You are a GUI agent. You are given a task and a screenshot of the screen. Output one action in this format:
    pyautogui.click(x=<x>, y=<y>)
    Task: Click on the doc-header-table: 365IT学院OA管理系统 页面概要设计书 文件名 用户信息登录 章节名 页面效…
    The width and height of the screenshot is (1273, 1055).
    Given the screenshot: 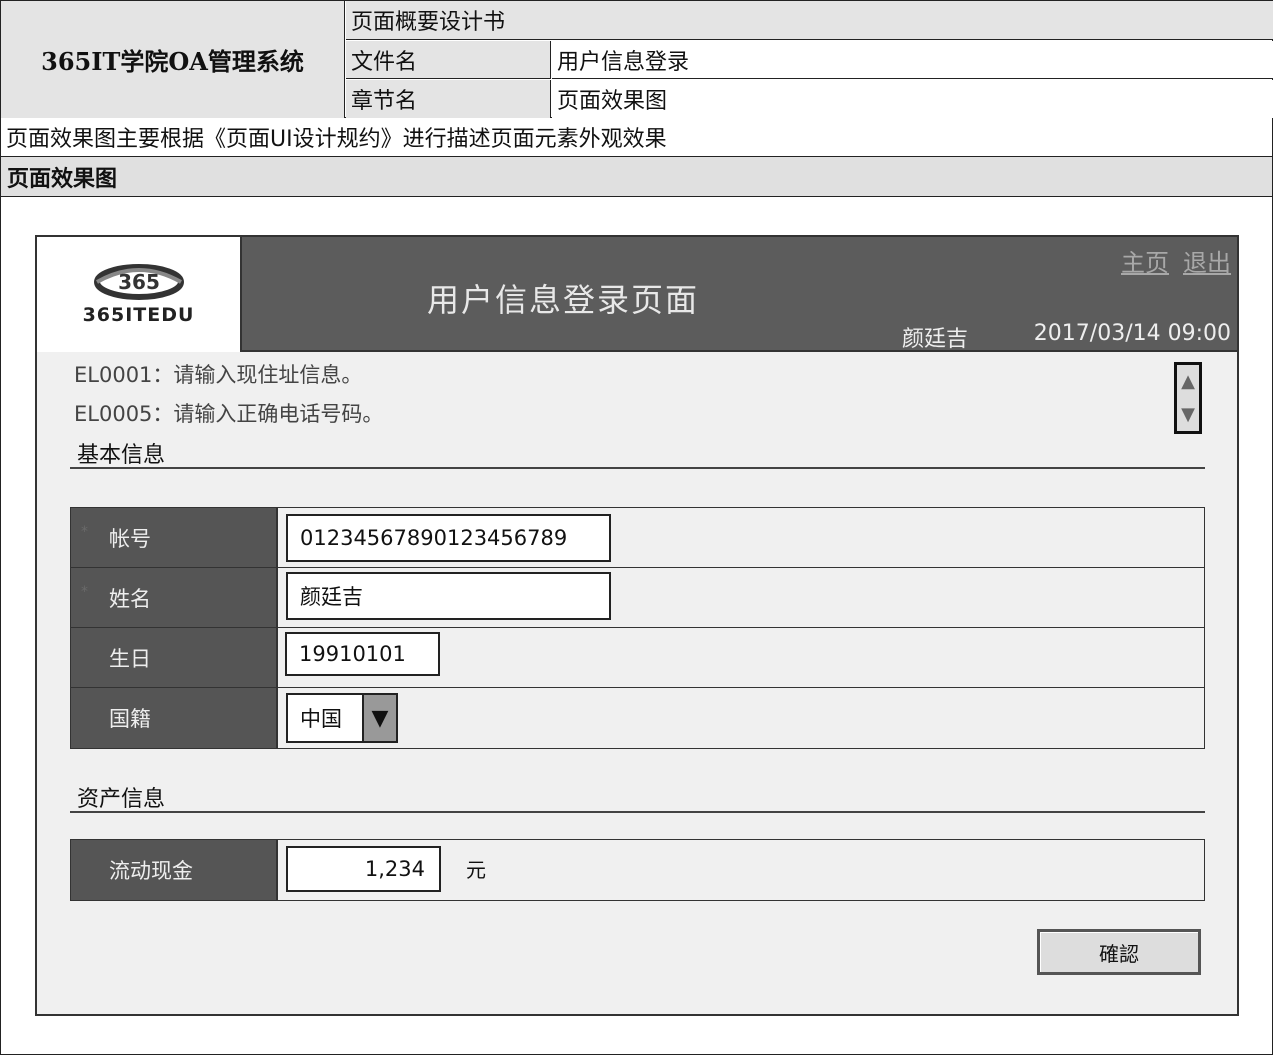 What is the action you would take?
    pyautogui.click(x=636, y=59)
    